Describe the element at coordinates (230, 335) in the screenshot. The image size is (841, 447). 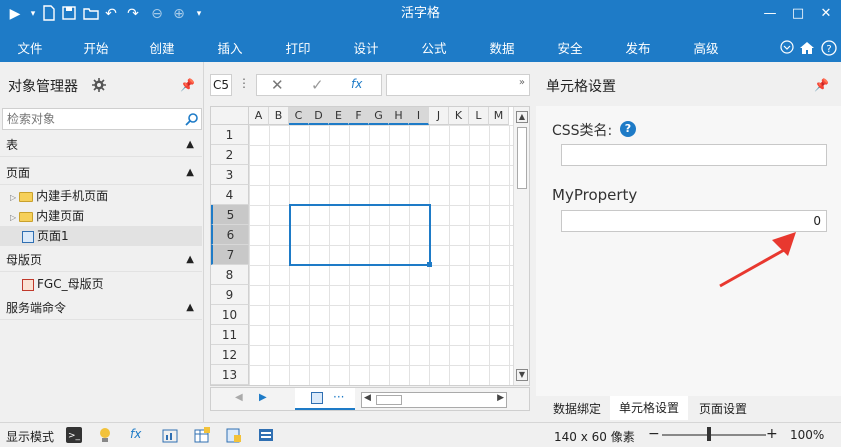
I see `row-header-11: 11` at that location.